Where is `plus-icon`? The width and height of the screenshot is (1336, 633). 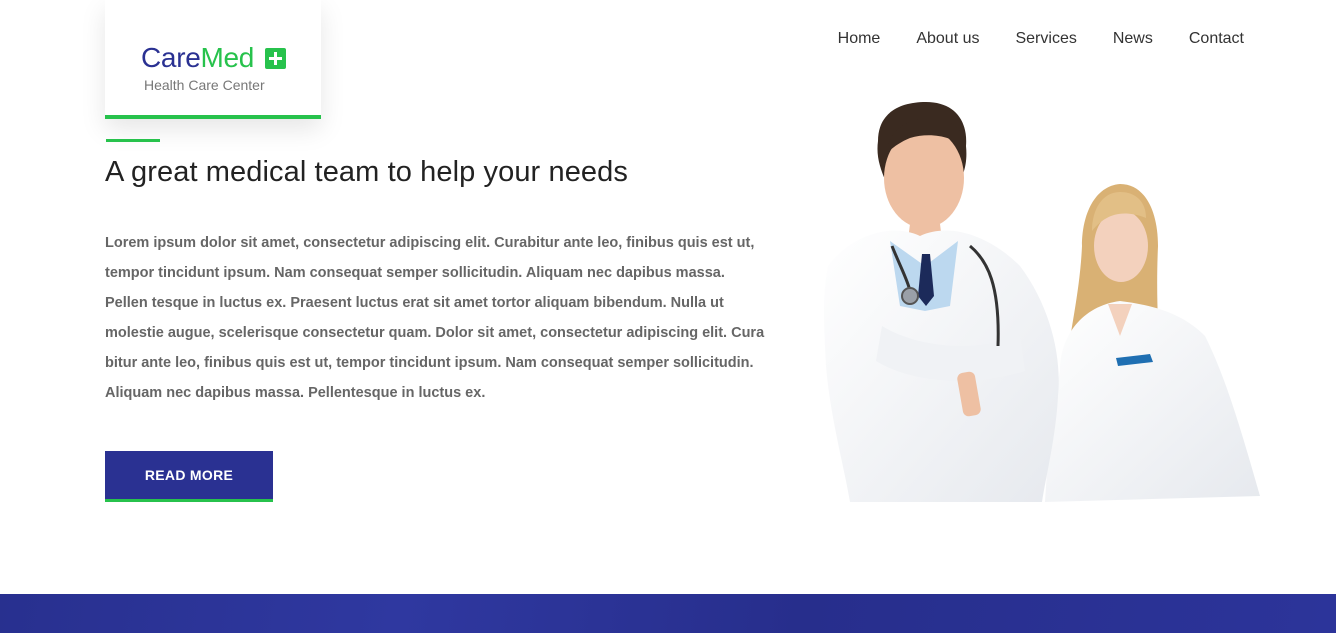 plus-icon is located at coordinates (275, 58).